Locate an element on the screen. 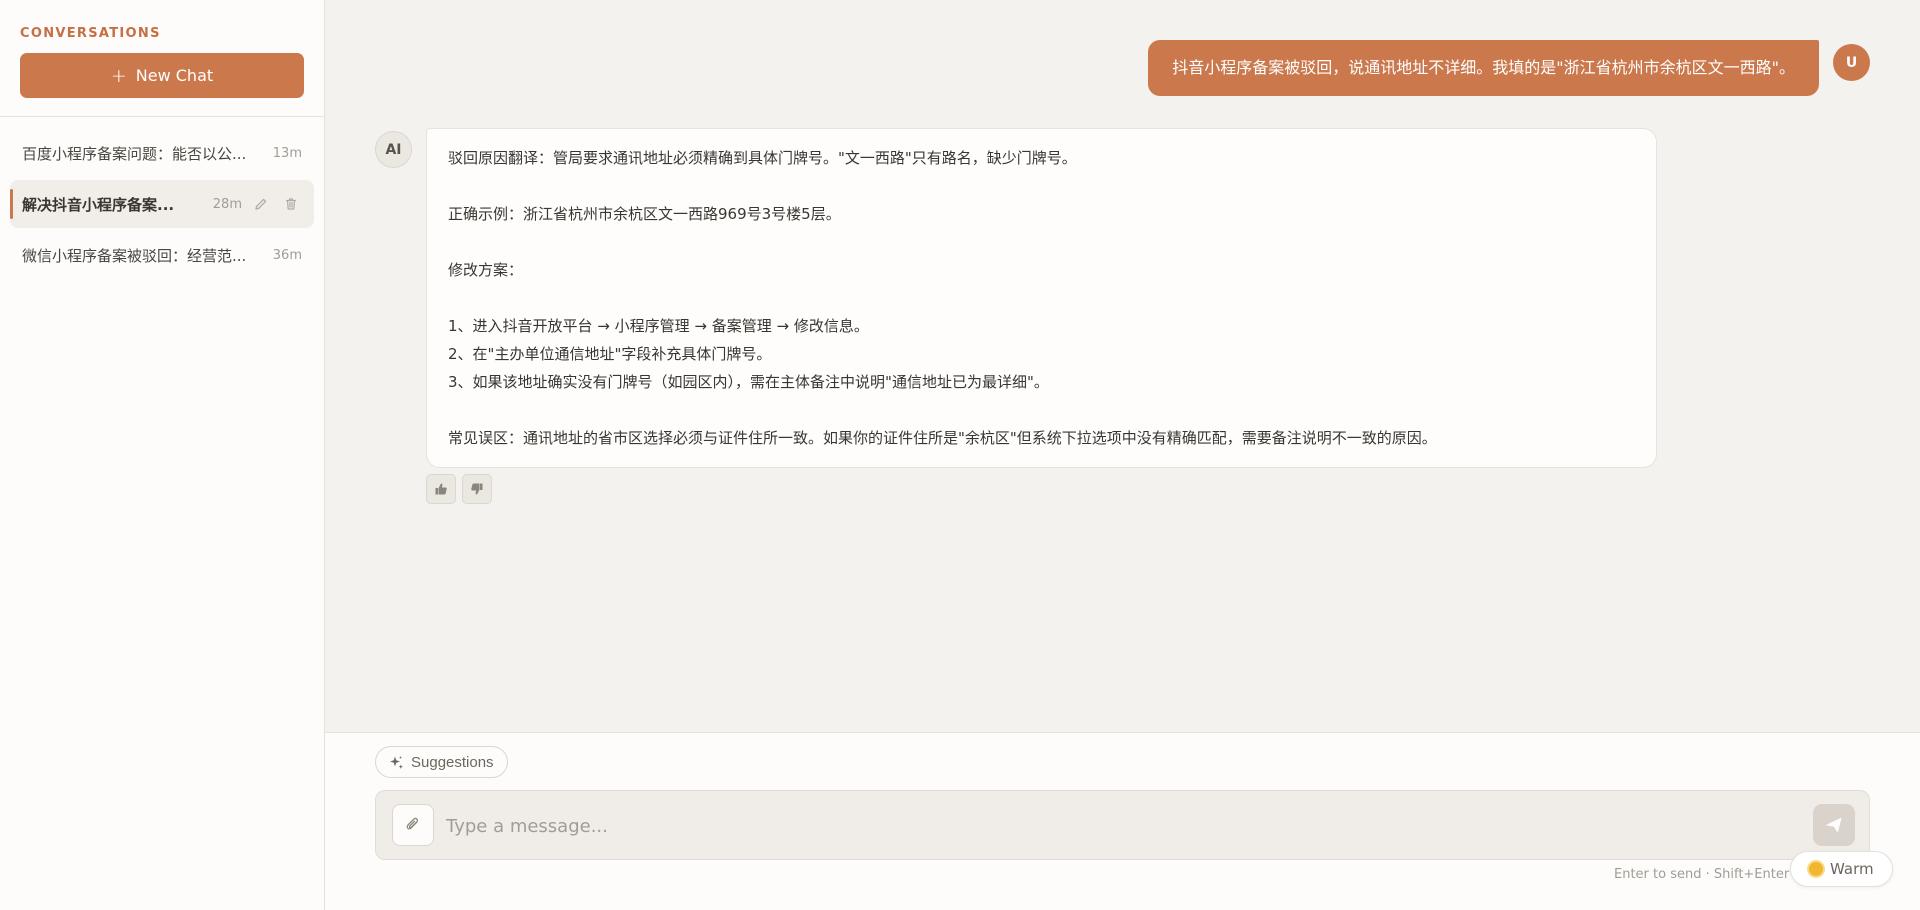 This screenshot has width=1920, height=910. user-avatar: U is located at coordinates (1851, 62).